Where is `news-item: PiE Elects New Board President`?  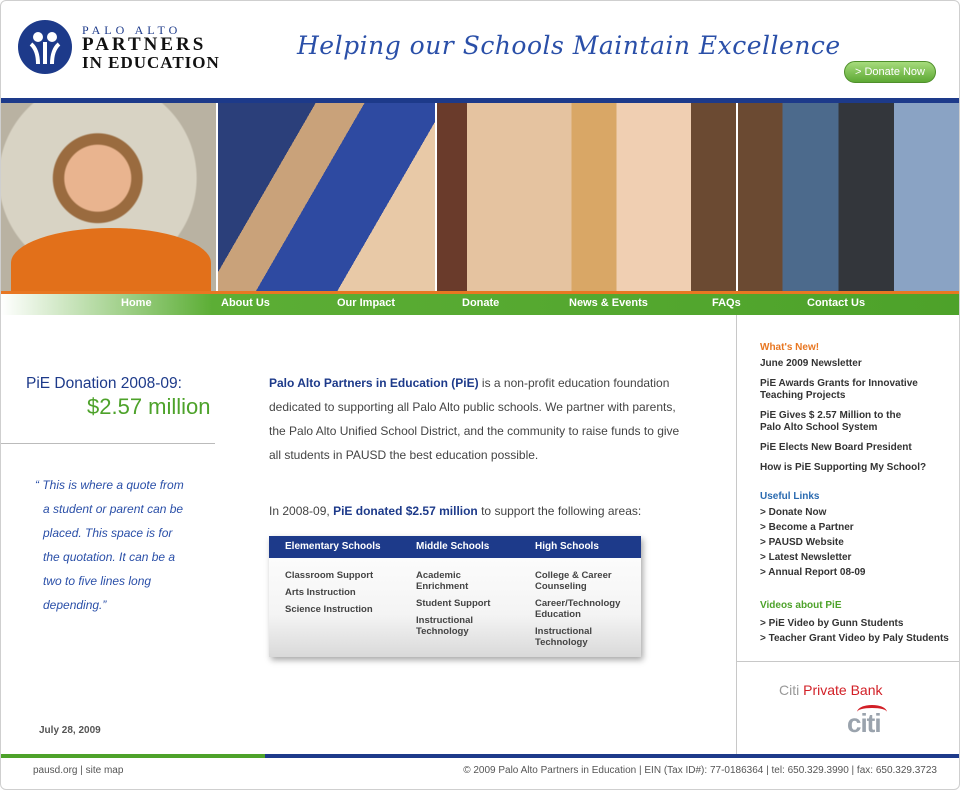 news-item: PiE Elects New Board President is located at coordinates (857, 448).